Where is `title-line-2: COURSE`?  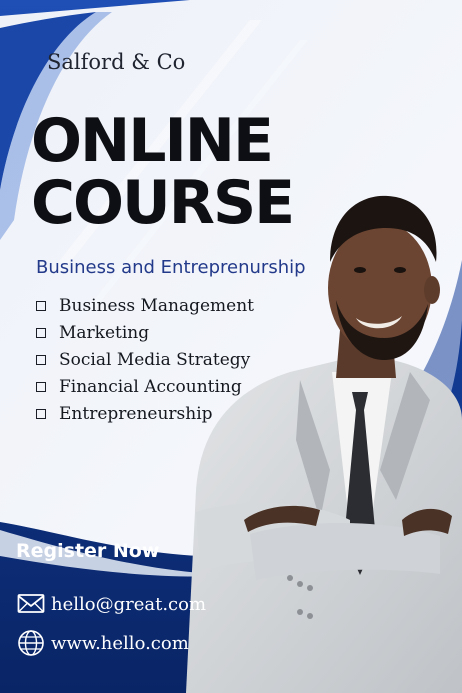
title-line-2: COURSE is located at coordinates (163, 203).